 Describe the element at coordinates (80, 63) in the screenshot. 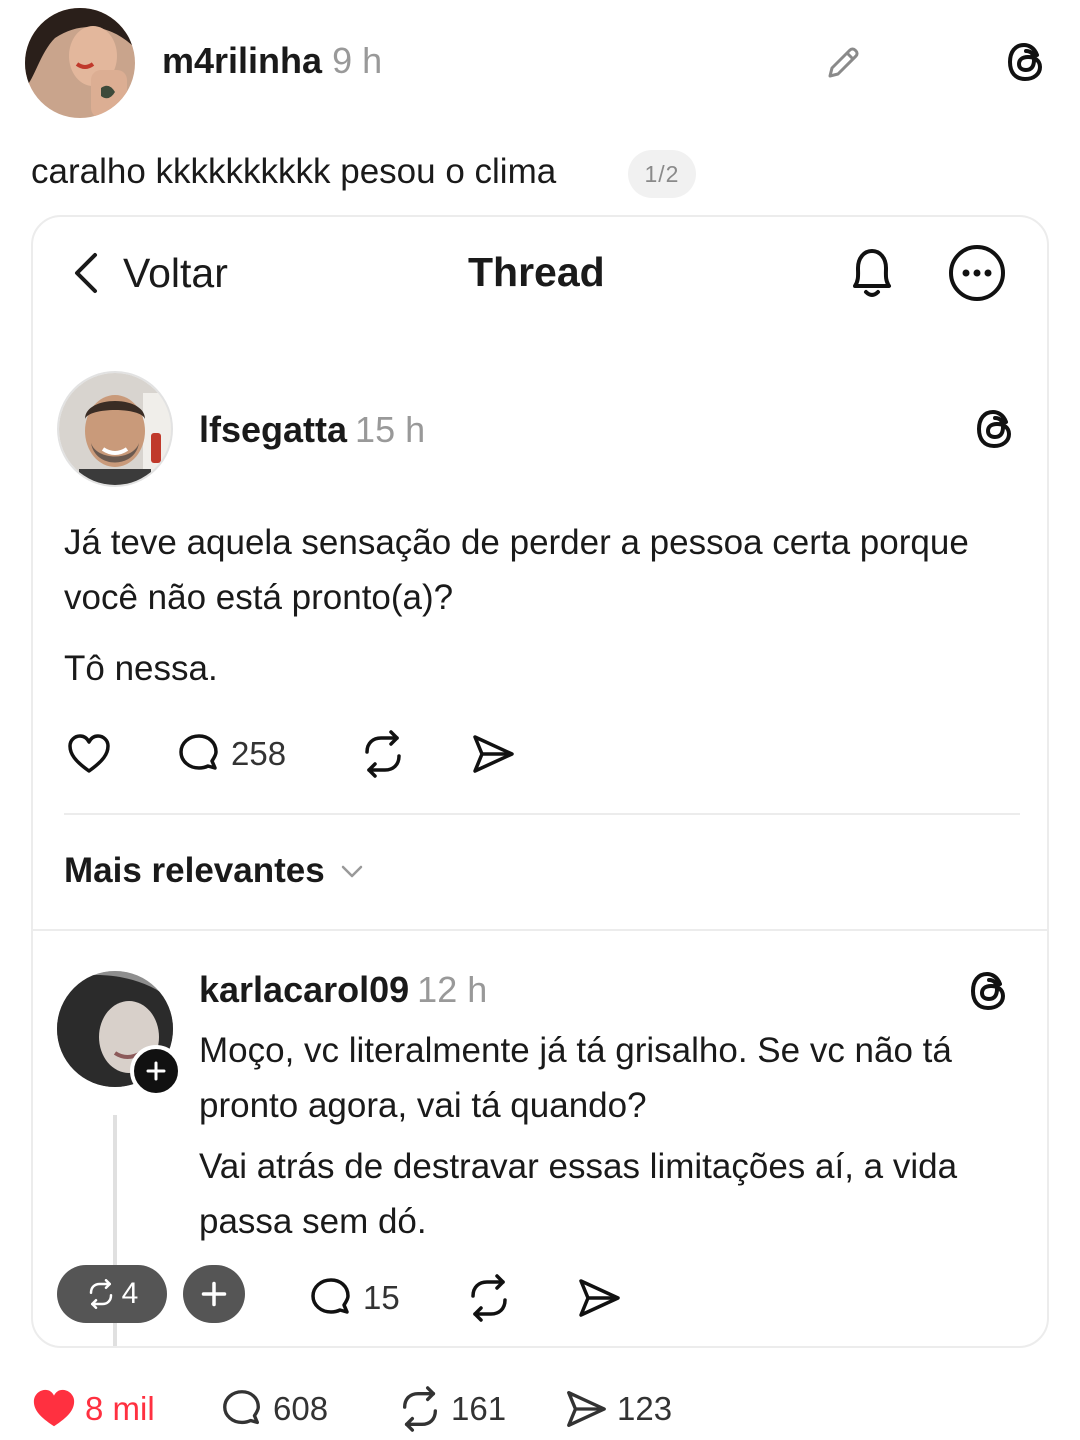

I see `avatar-m4rilinha` at that location.